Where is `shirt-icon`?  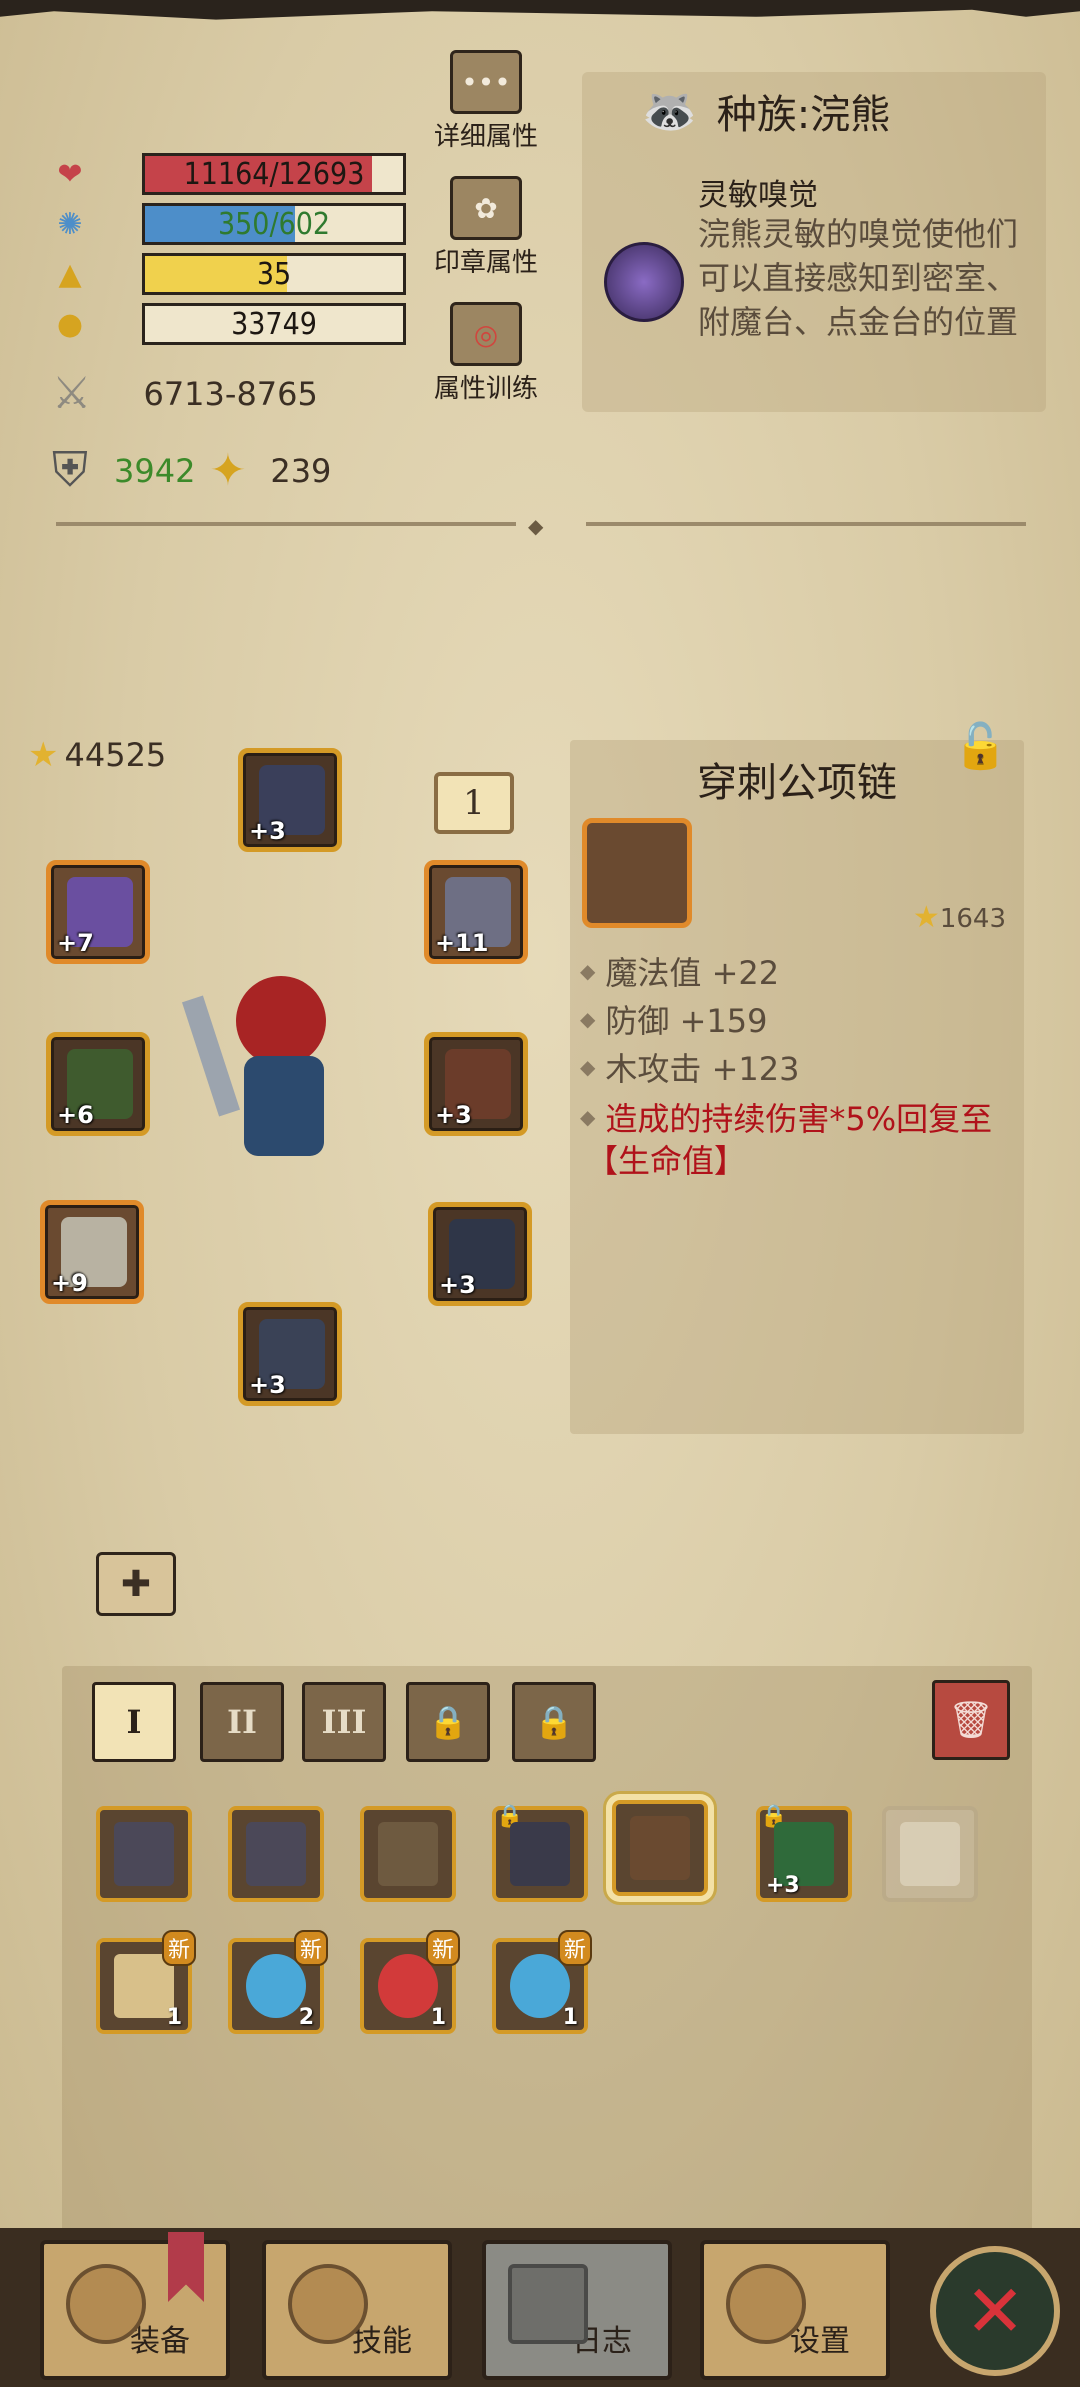
shirt-icon is located at coordinates (930, 1854).